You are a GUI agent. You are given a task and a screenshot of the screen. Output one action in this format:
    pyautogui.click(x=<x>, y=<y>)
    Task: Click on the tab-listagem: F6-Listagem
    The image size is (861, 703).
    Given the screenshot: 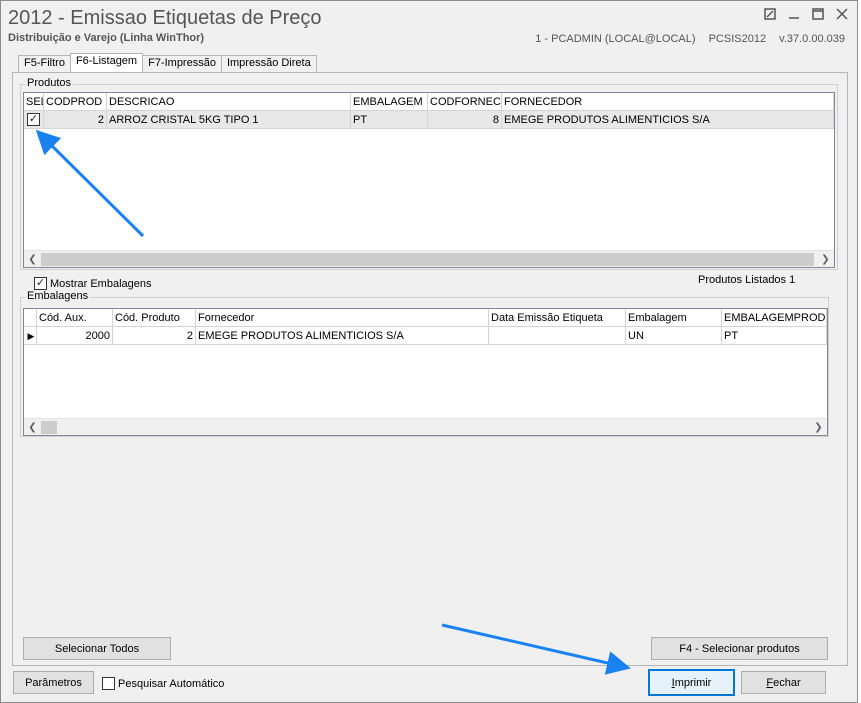 What is the action you would take?
    pyautogui.click(x=106, y=62)
    